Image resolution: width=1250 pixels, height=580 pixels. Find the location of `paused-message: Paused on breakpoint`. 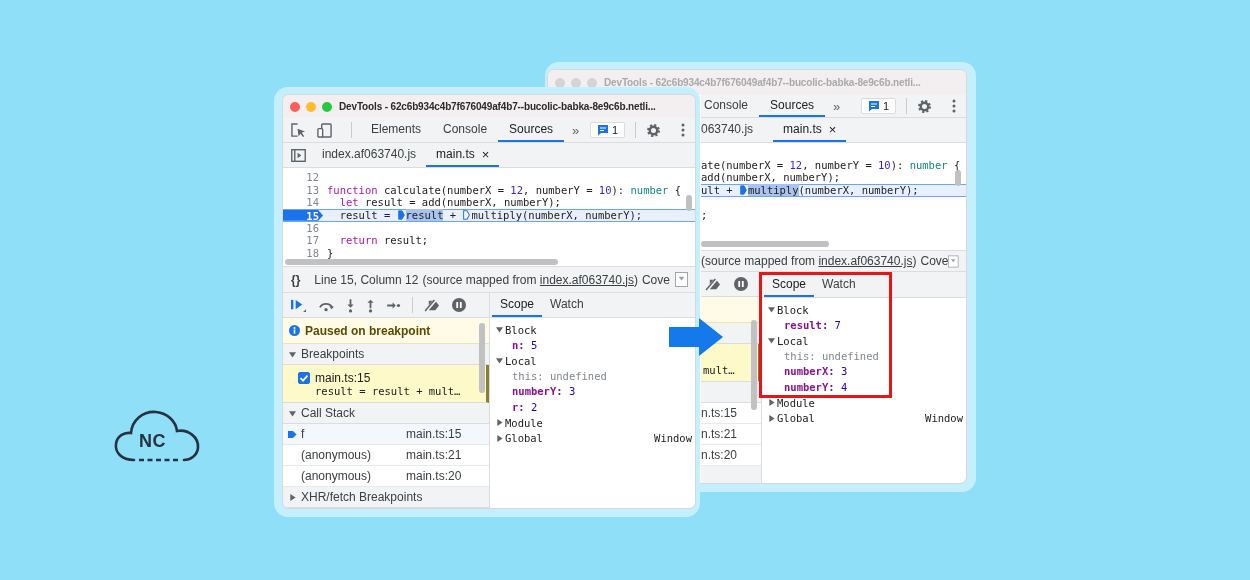

paused-message: Paused on breakpoint is located at coordinates (368, 330).